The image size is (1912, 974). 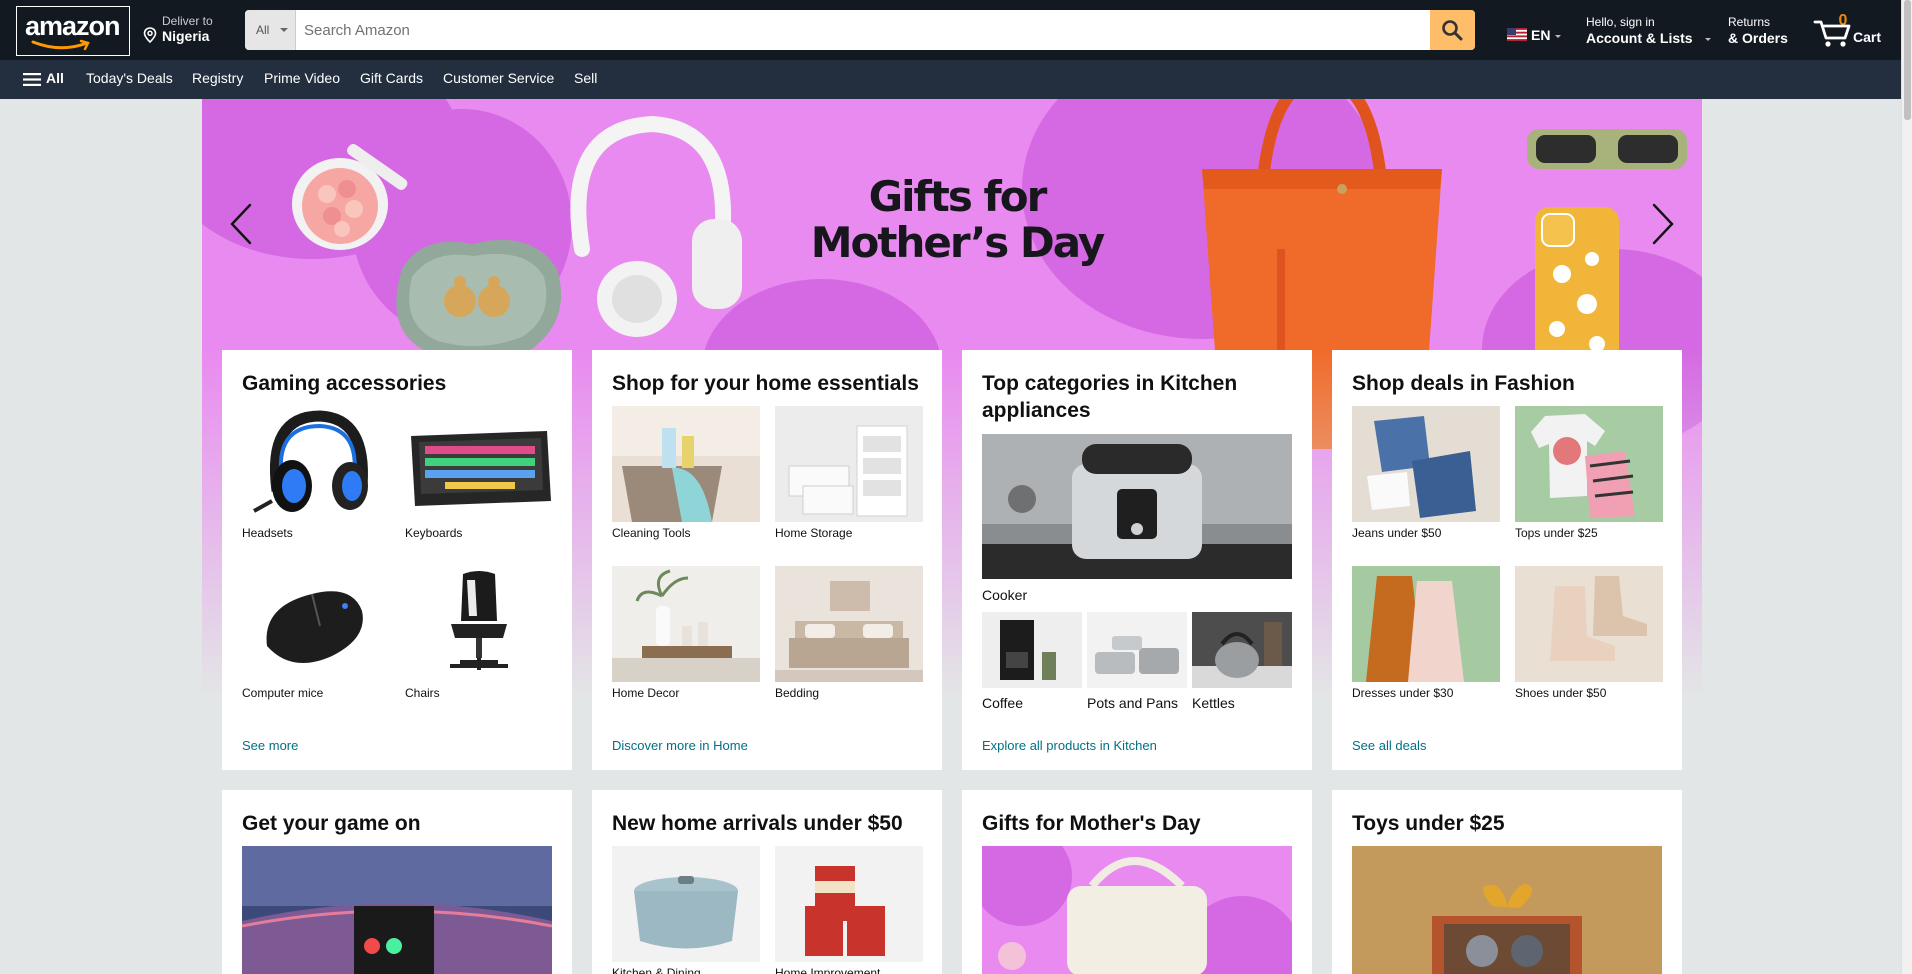 What do you see at coordinates (1137, 506) in the screenshot?
I see `pressure-cooker-image` at bounding box center [1137, 506].